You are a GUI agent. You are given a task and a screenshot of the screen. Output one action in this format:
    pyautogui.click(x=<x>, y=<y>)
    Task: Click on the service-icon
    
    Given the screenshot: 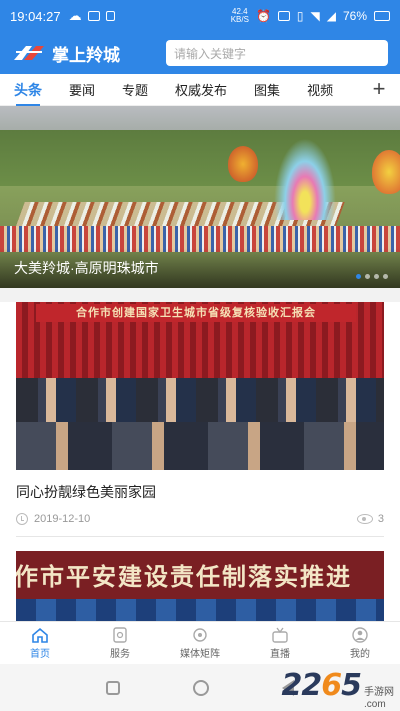 What is the action you would take?
    pyautogui.click(x=120, y=634)
    